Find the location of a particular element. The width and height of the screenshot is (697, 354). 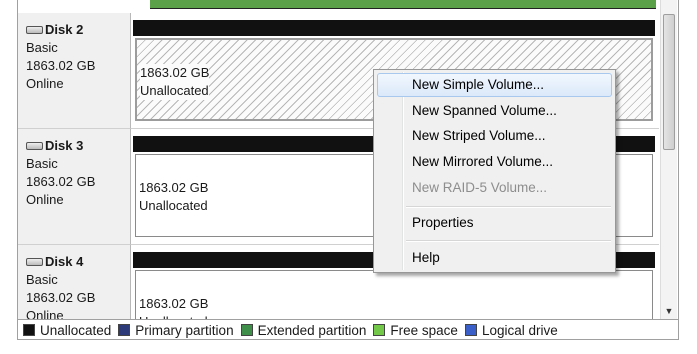

disk-3-label: Disk 3 Basic 1863.02 GB Online is located at coordinates (74, 187).